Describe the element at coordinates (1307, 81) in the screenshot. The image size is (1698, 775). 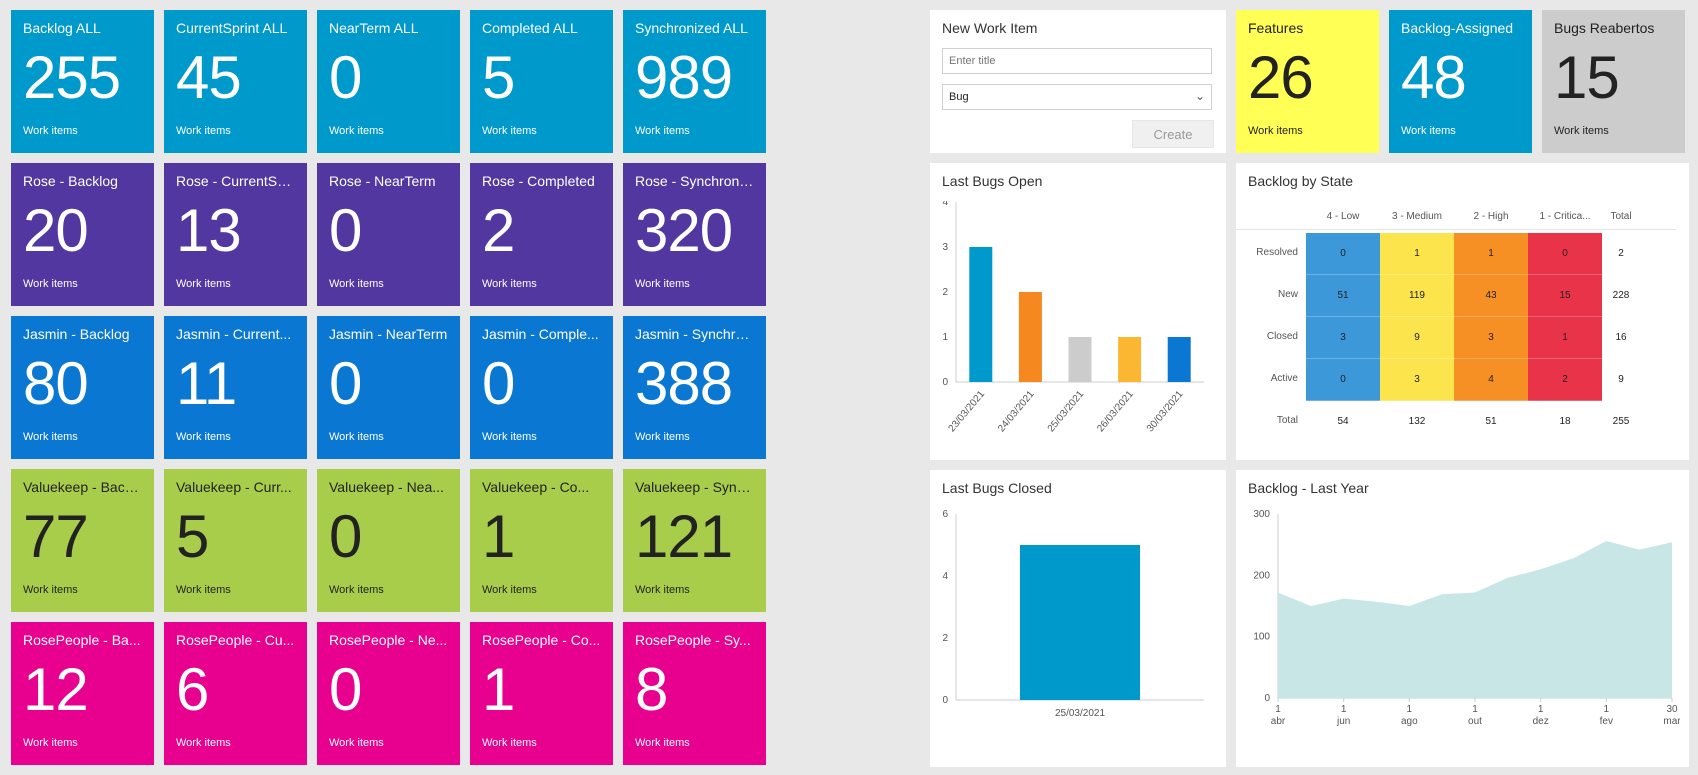
I see `query-tile: Features 26 Work items` at that location.